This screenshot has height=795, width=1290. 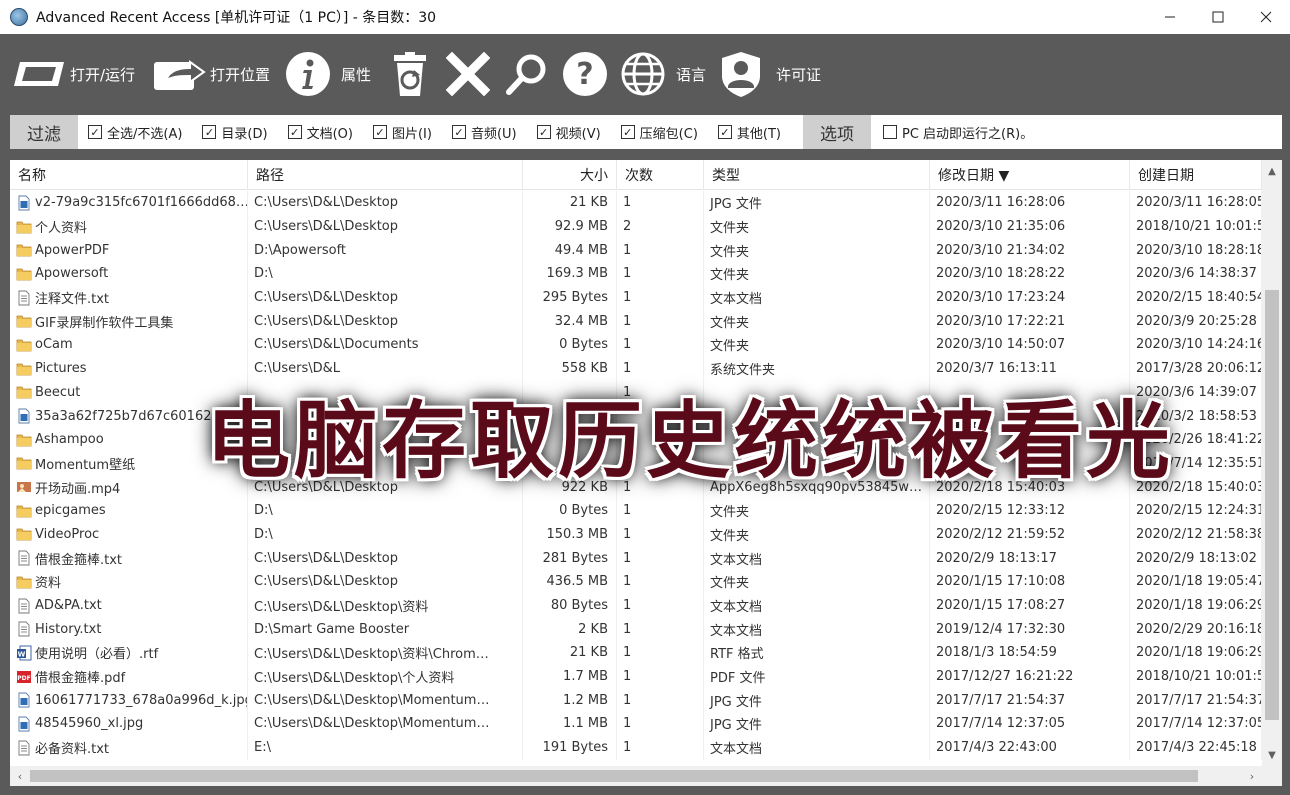 What do you see at coordinates (320, 132) in the screenshot?
I see `filter-document-checkbox: ✓ 文档(O)` at bounding box center [320, 132].